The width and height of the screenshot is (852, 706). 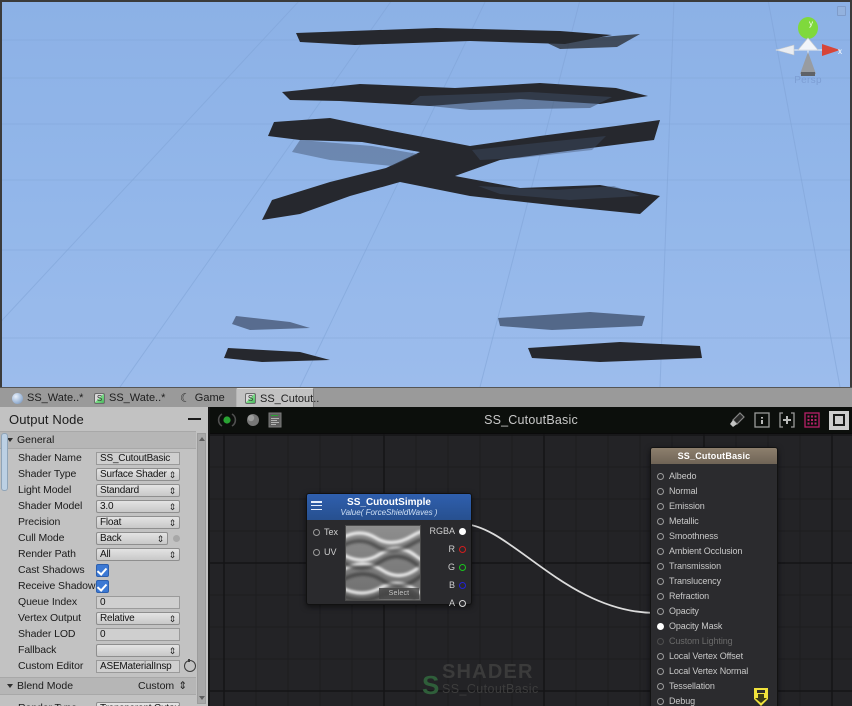 What do you see at coordinates (138, 490) in the screenshot?
I see `light-model-dropdown: Standard ⇕` at bounding box center [138, 490].